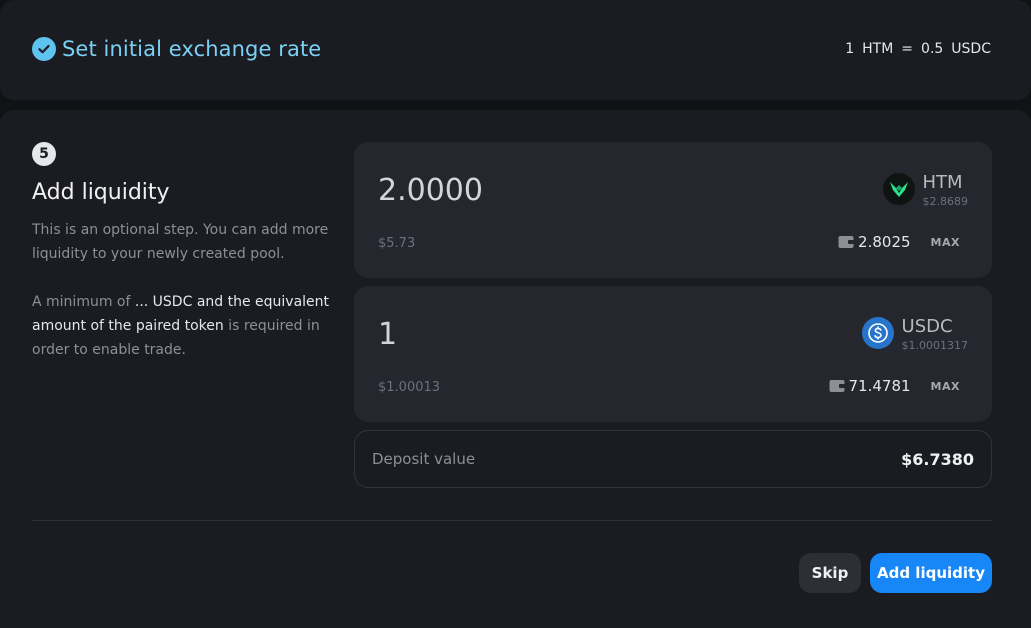 This screenshot has width=1031, height=628. I want to click on balance-htm: 2.8025 MAX, so click(899, 242).